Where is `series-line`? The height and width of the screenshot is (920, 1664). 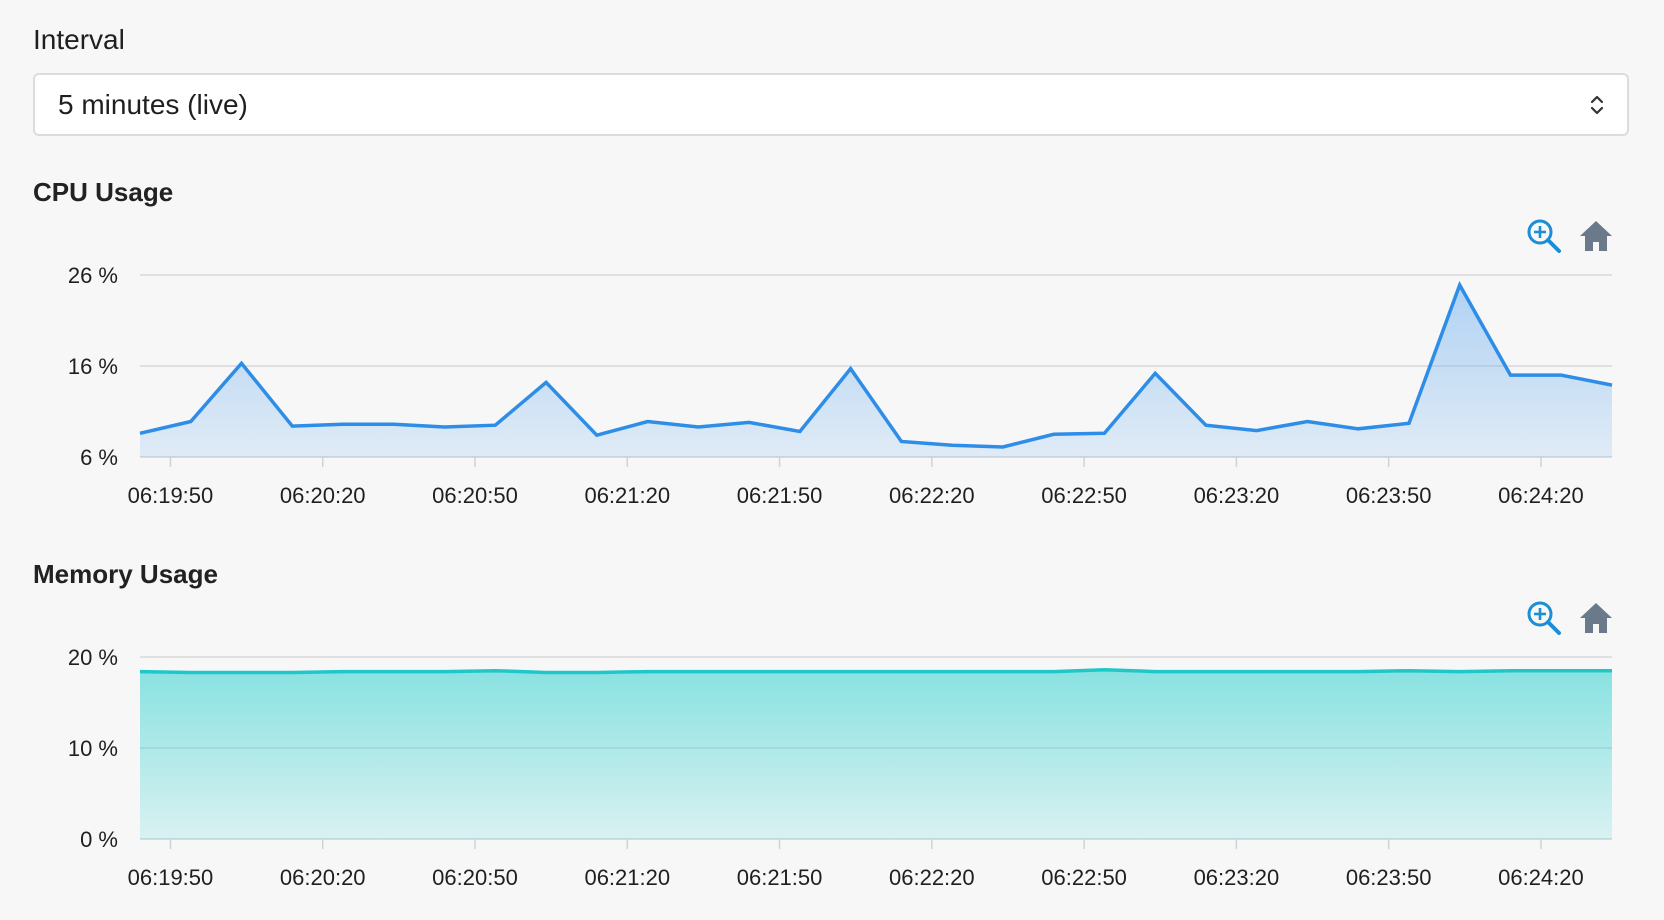
series-line is located at coordinates (875, 671).